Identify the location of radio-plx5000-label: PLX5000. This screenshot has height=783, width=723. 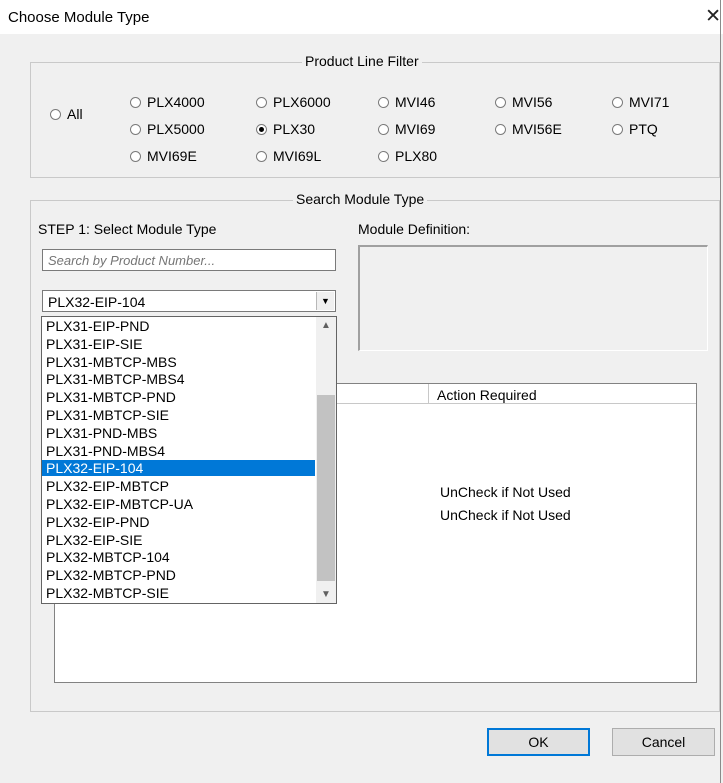
(176, 129).